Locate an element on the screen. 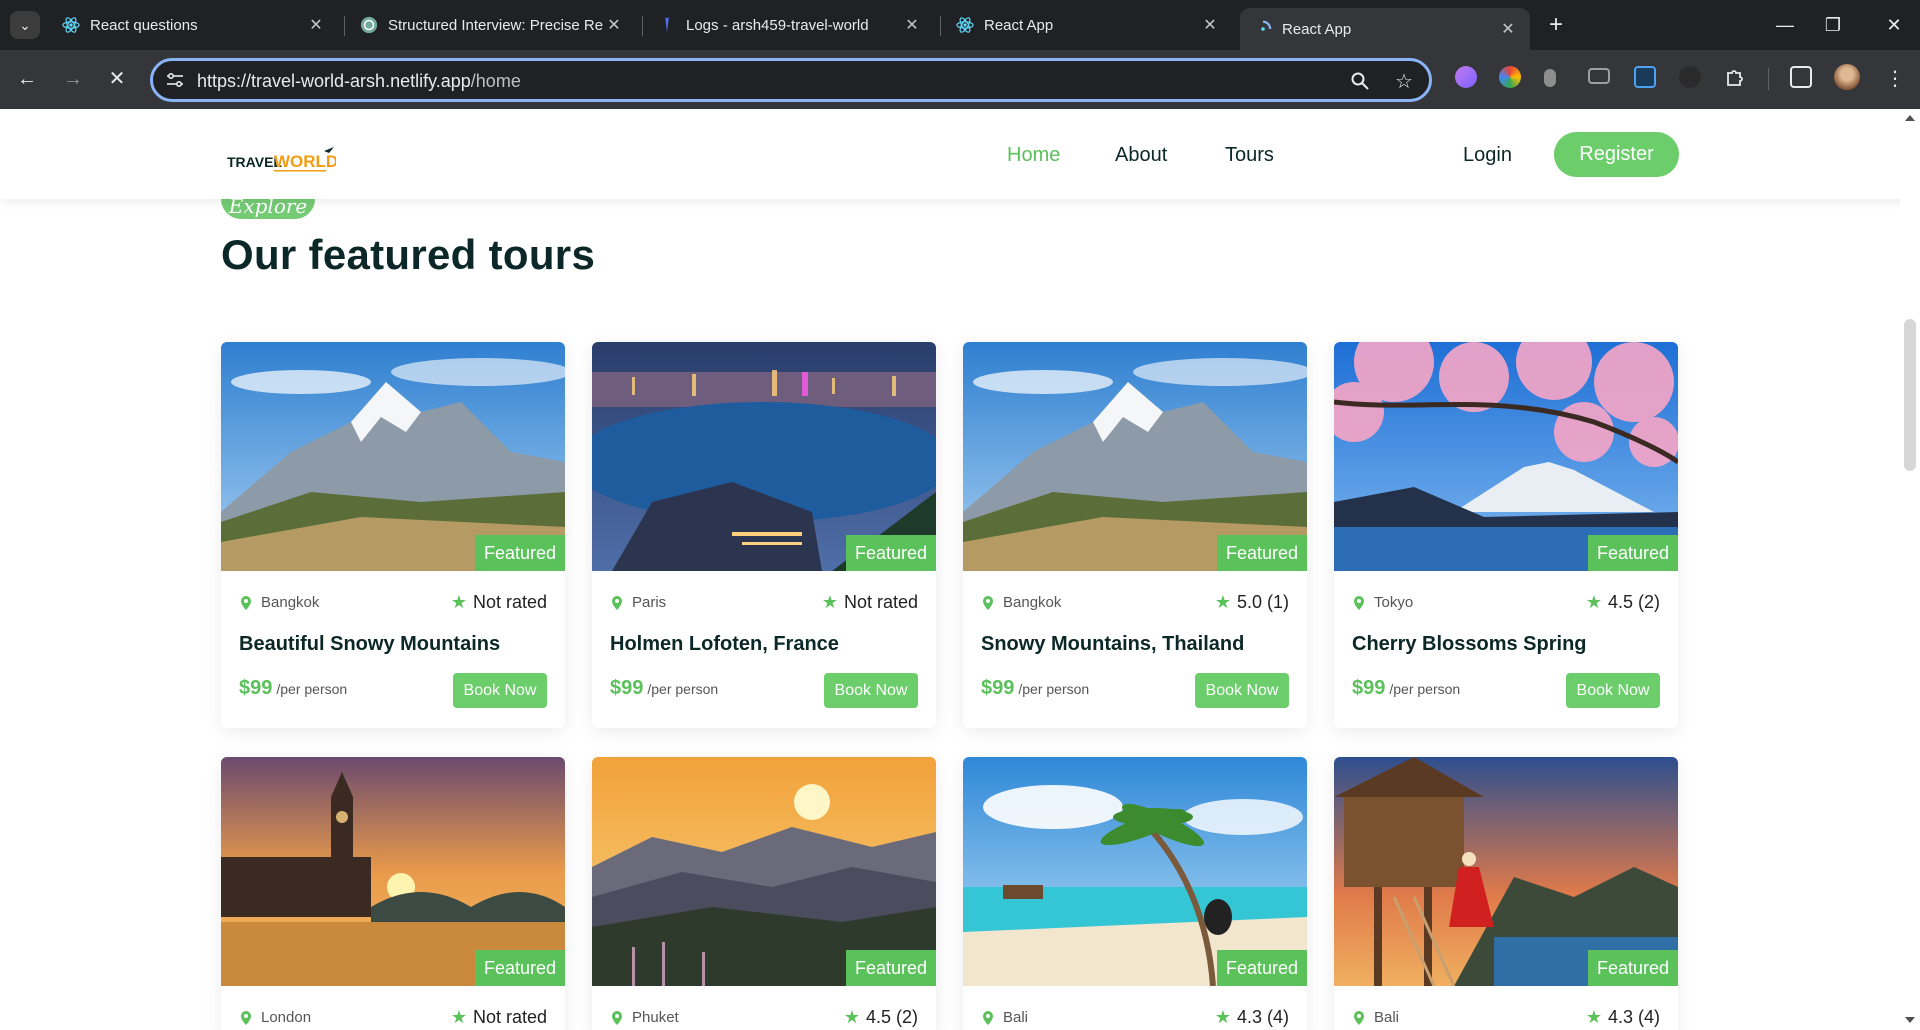  close-window-button: ✕ is located at coordinates (1894, 25).